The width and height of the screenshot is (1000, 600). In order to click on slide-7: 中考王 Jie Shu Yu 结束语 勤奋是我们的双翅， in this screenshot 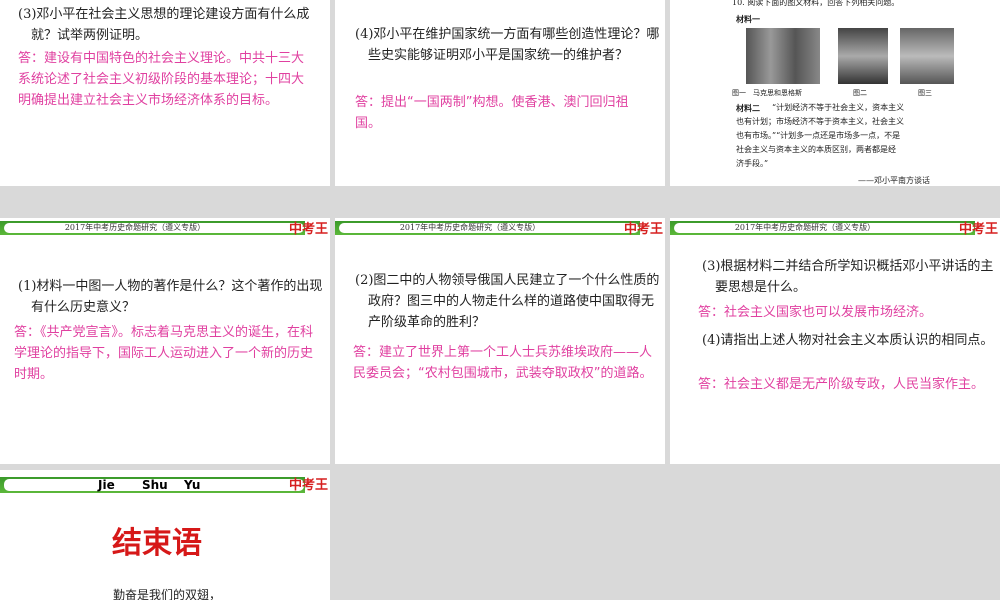, I will do `click(165, 535)`.